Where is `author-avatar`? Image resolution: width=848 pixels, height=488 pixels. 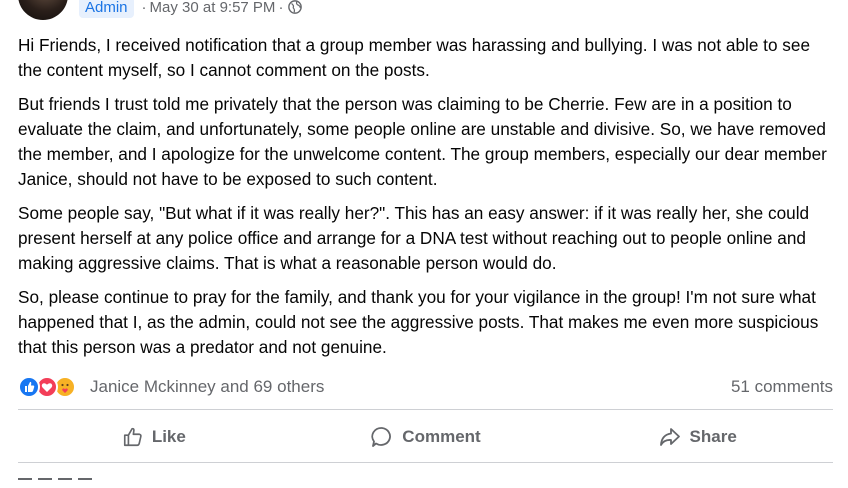
author-avatar is located at coordinates (43, 10).